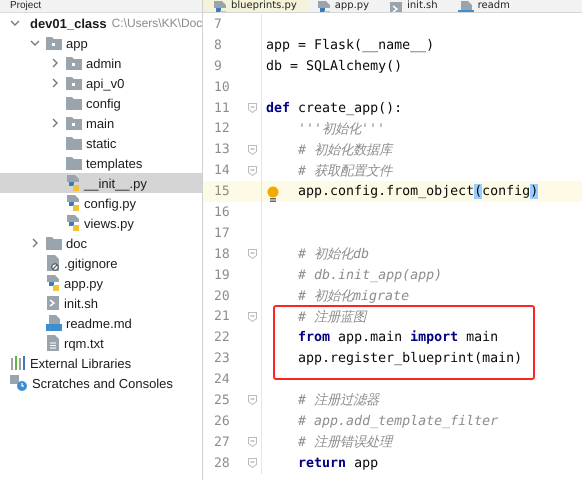  I want to click on code-line: return app, so click(337, 463).